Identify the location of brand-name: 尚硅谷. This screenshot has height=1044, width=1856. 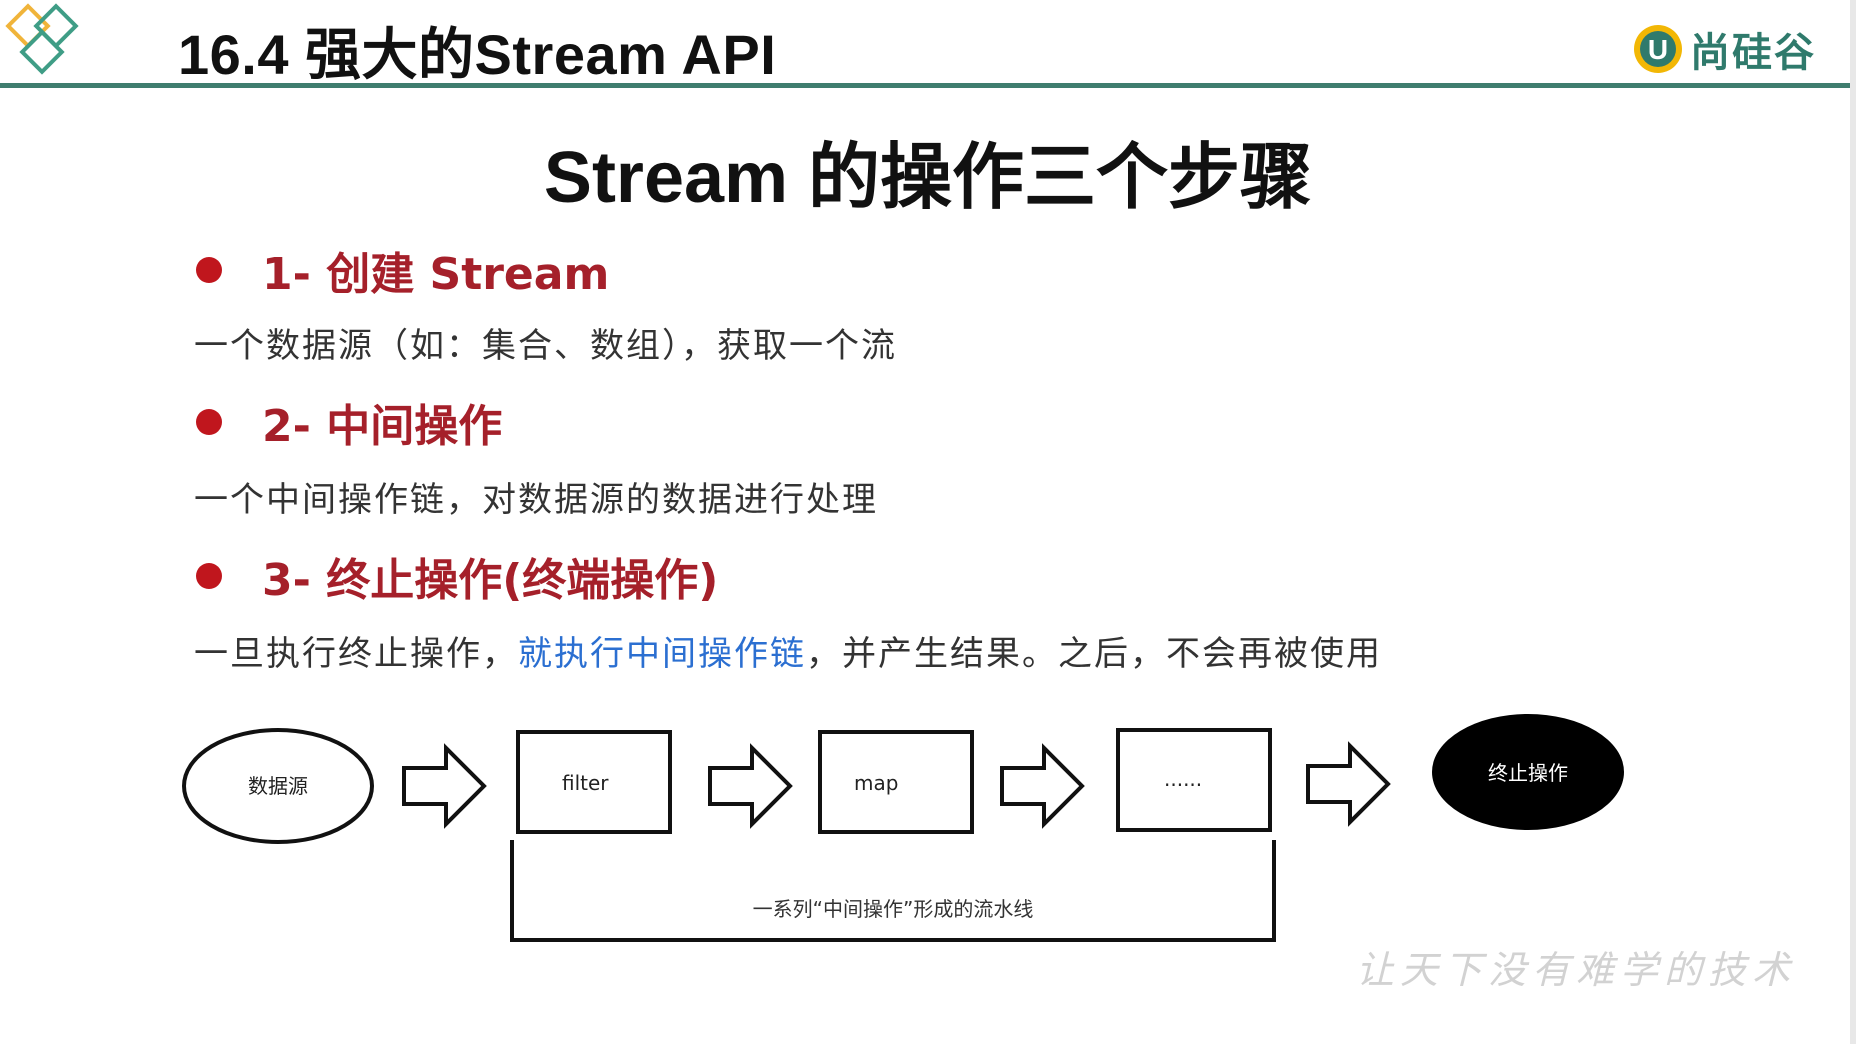
(1753, 53).